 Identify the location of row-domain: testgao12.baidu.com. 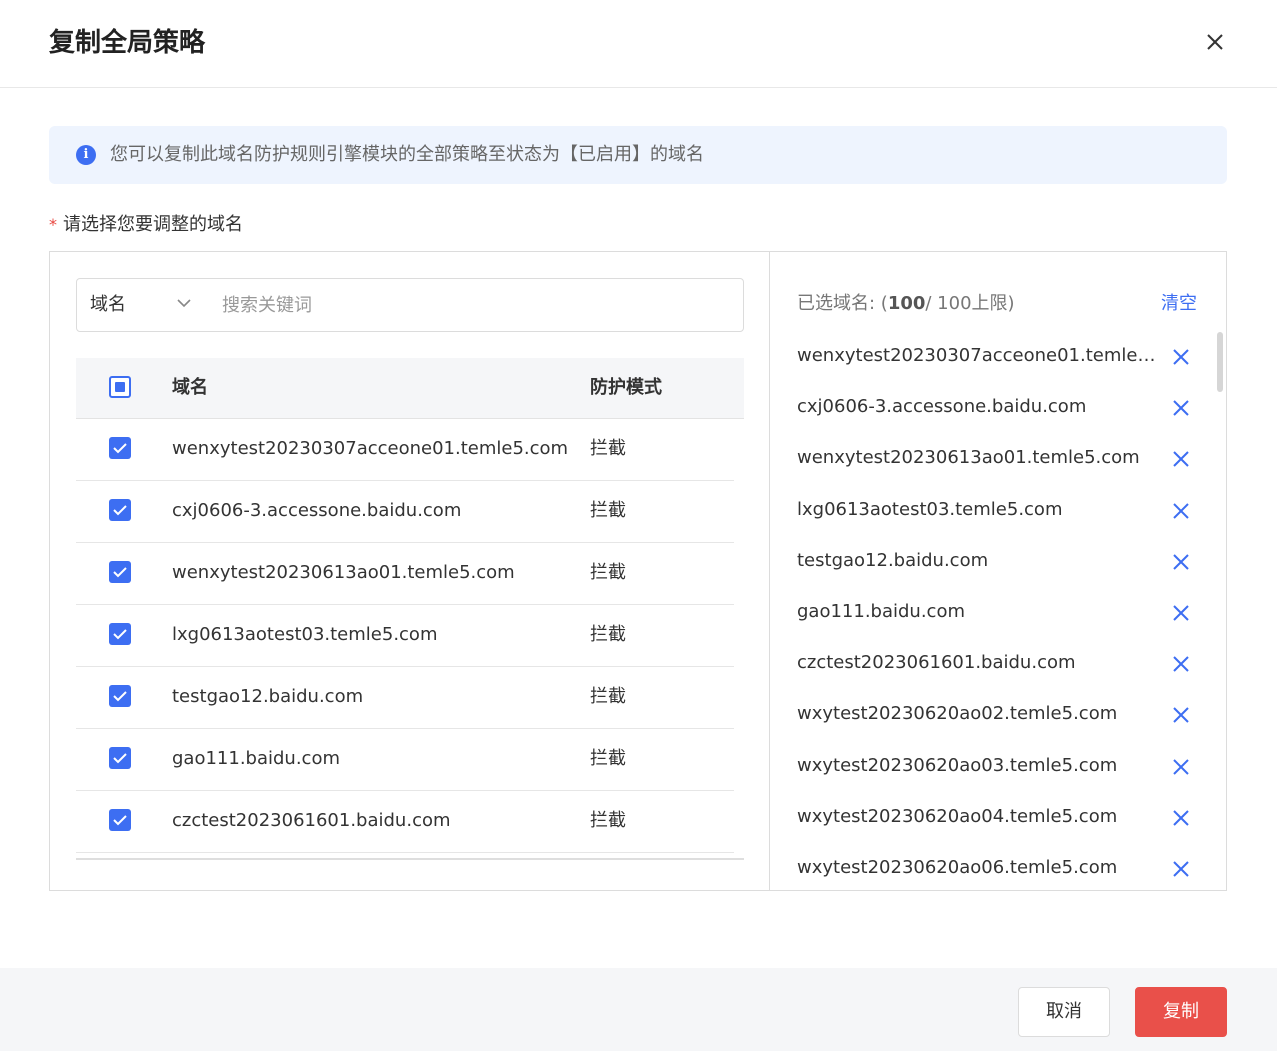
(268, 696).